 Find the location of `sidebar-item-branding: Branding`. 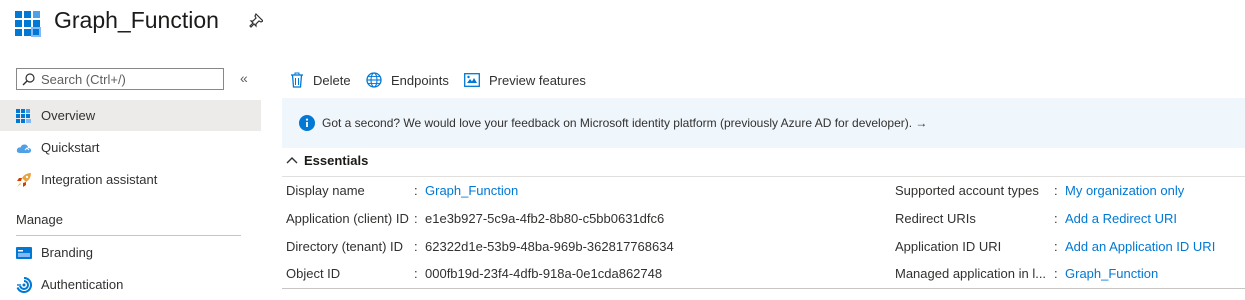

sidebar-item-branding: Branding is located at coordinates (130, 252).